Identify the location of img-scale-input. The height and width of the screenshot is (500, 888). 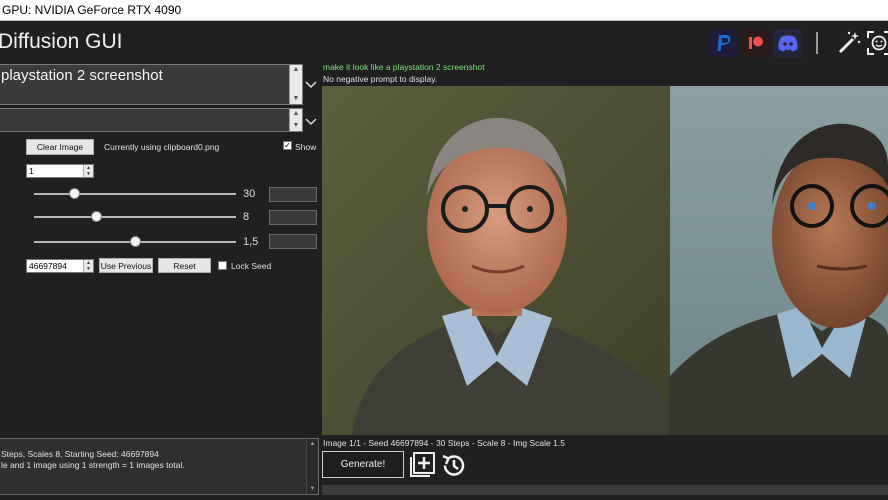
(293, 241).